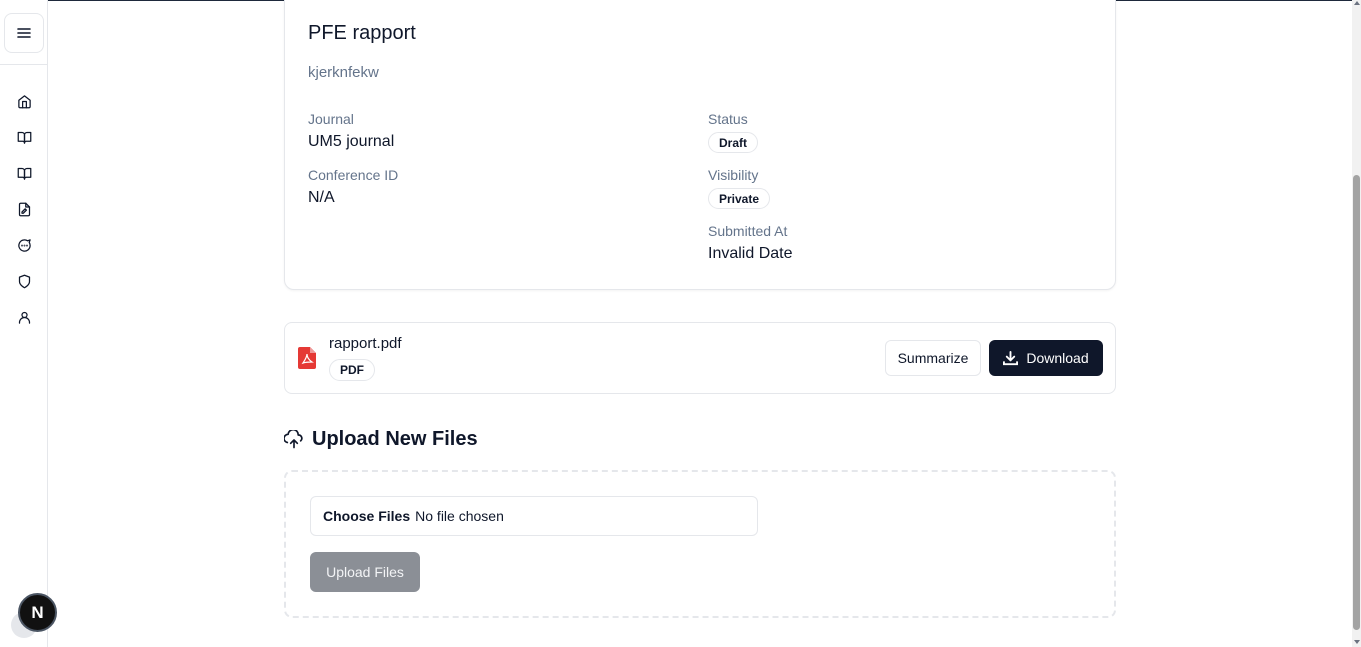  Describe the element at coordinates (700, 544) in the screenshot. I see `upload-dropzone` at that location.